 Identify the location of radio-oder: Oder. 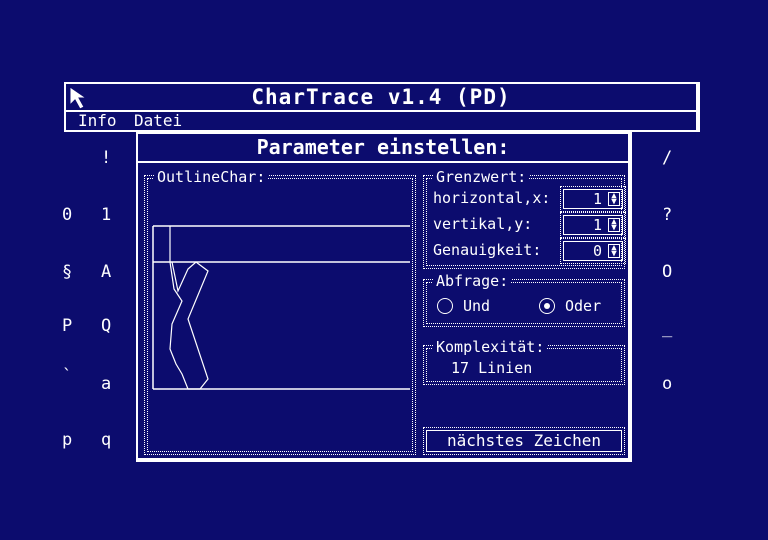
(579, 306).